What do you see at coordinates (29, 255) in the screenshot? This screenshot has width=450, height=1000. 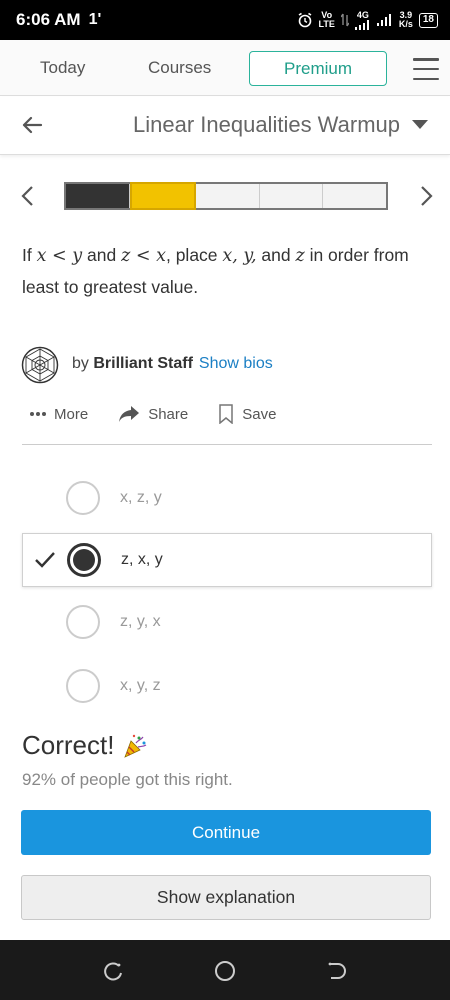 I see `q-text-1: If` at bounding box center [29, 255].